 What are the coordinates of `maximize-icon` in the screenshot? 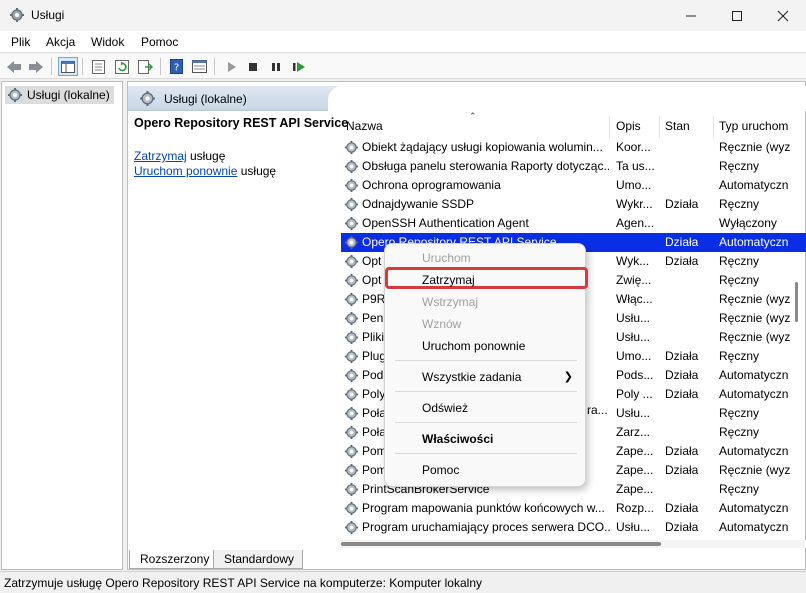 It's located at (737, 15).